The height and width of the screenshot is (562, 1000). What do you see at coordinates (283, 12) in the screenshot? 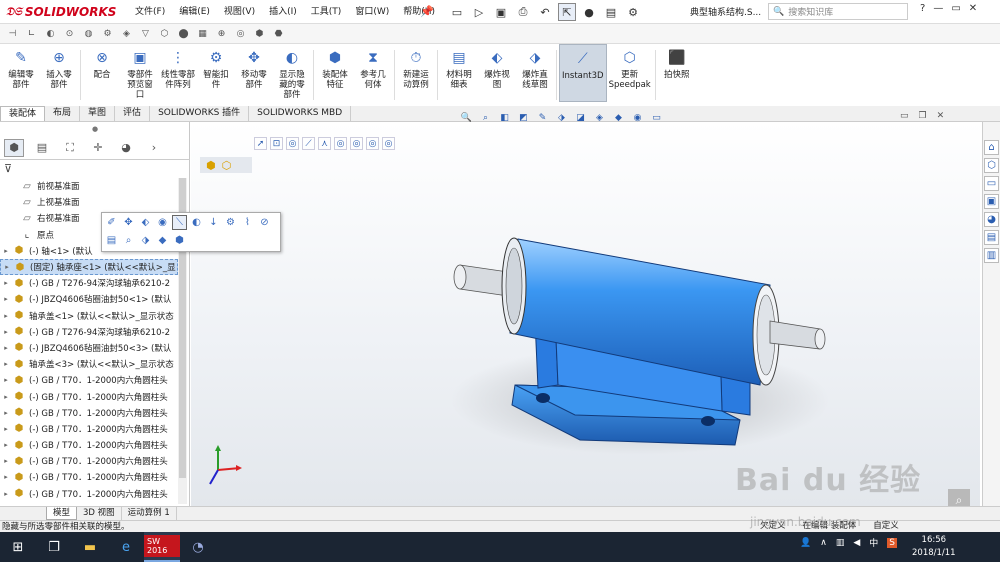
I see `menu-item: 插入(I)` at bounding box center [283, 12].